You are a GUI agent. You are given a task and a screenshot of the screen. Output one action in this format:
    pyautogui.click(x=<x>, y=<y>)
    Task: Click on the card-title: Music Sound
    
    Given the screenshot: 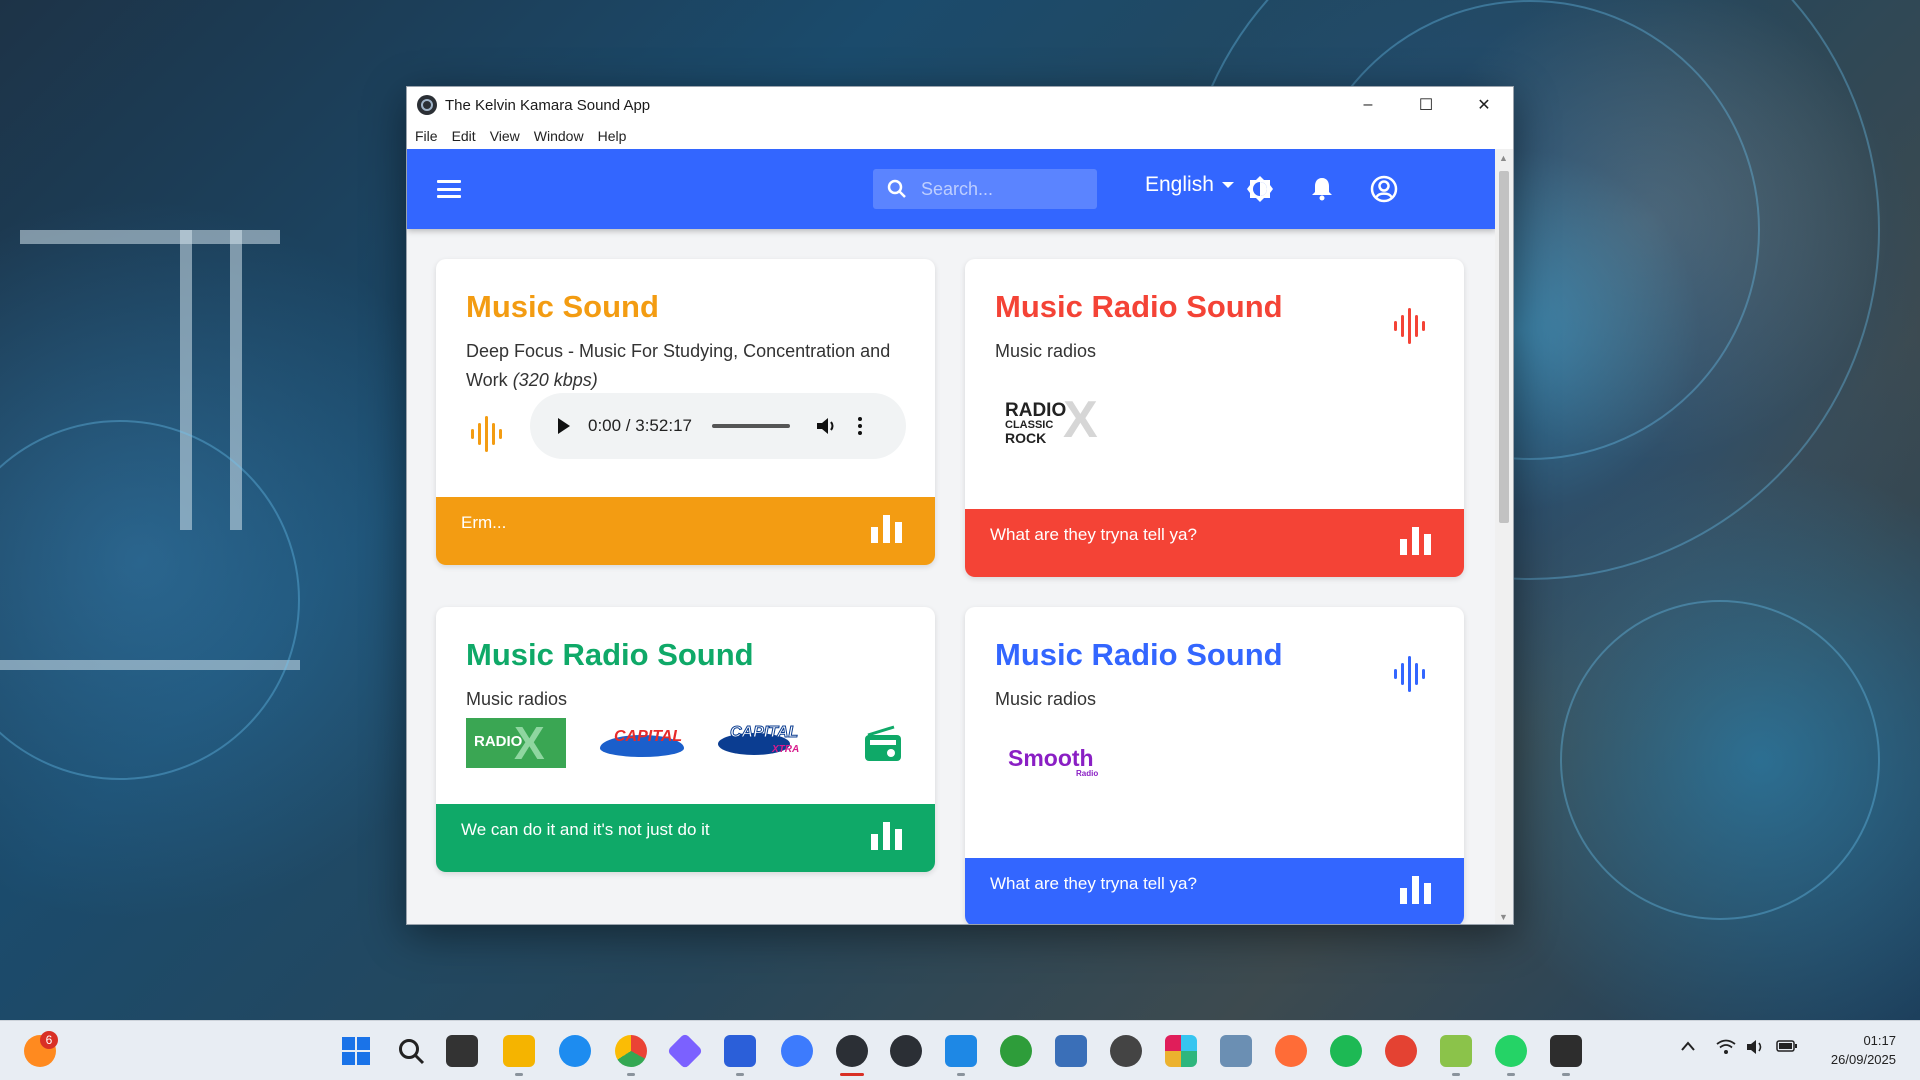 What is the action you would take?
    pyautogui.click(x=562, y=306)
    